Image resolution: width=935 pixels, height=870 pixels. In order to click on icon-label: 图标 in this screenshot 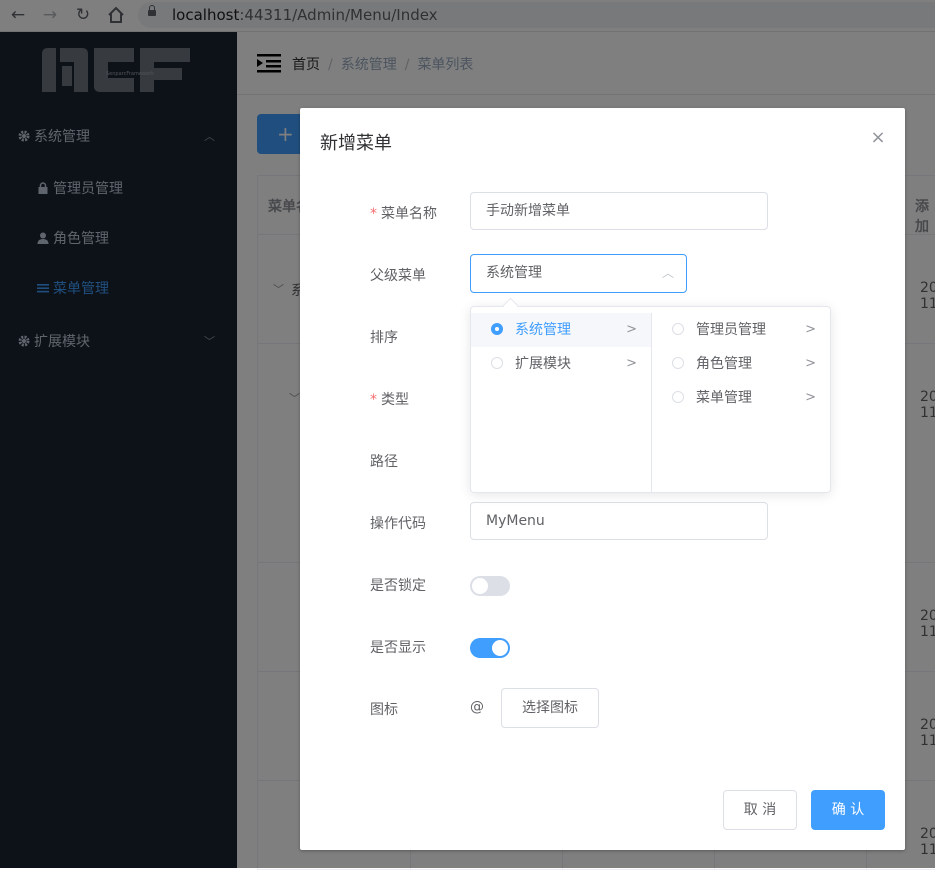, I will do `click(384, 710)`.